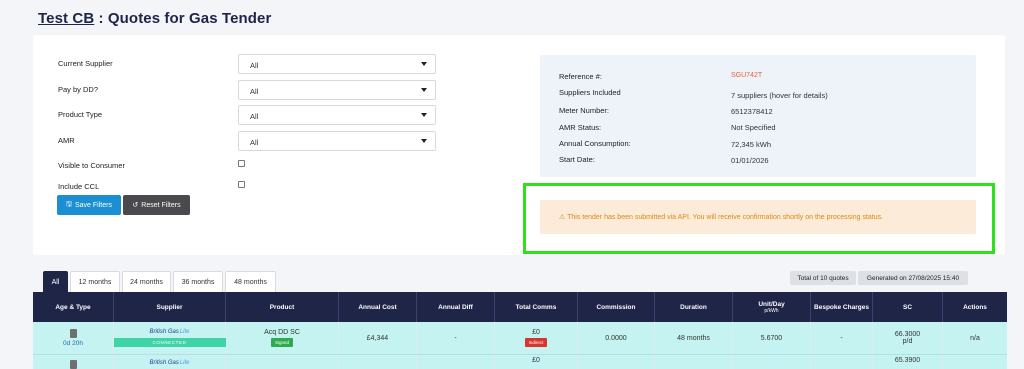 This screenshot has width=1024, height=369. What do you see at coordinates (91, 165) in the screenshot?
I see `visible-to-consumer-label: Visible to Consumer` at bounding box center [91, 165].